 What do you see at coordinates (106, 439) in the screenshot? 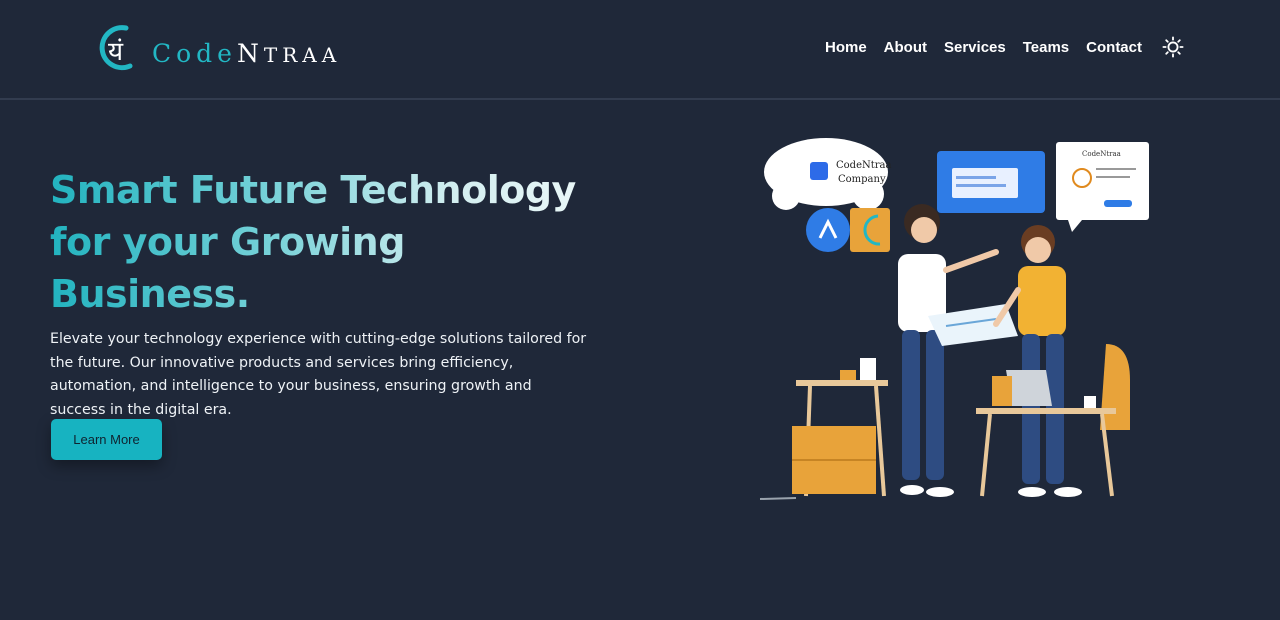
I see `learn-more-button: Learn More` at bounding box center [106, 439].